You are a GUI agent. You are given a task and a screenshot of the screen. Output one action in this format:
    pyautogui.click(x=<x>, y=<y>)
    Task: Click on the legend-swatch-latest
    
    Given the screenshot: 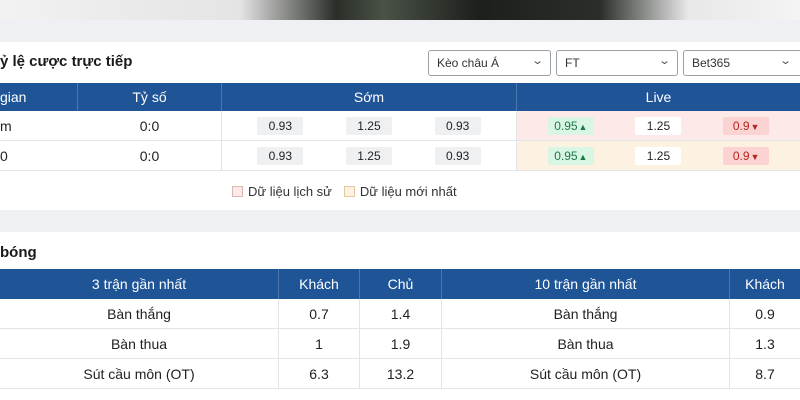 What is the action you would take?
    pyautogui.click(x=349, y=191)
    